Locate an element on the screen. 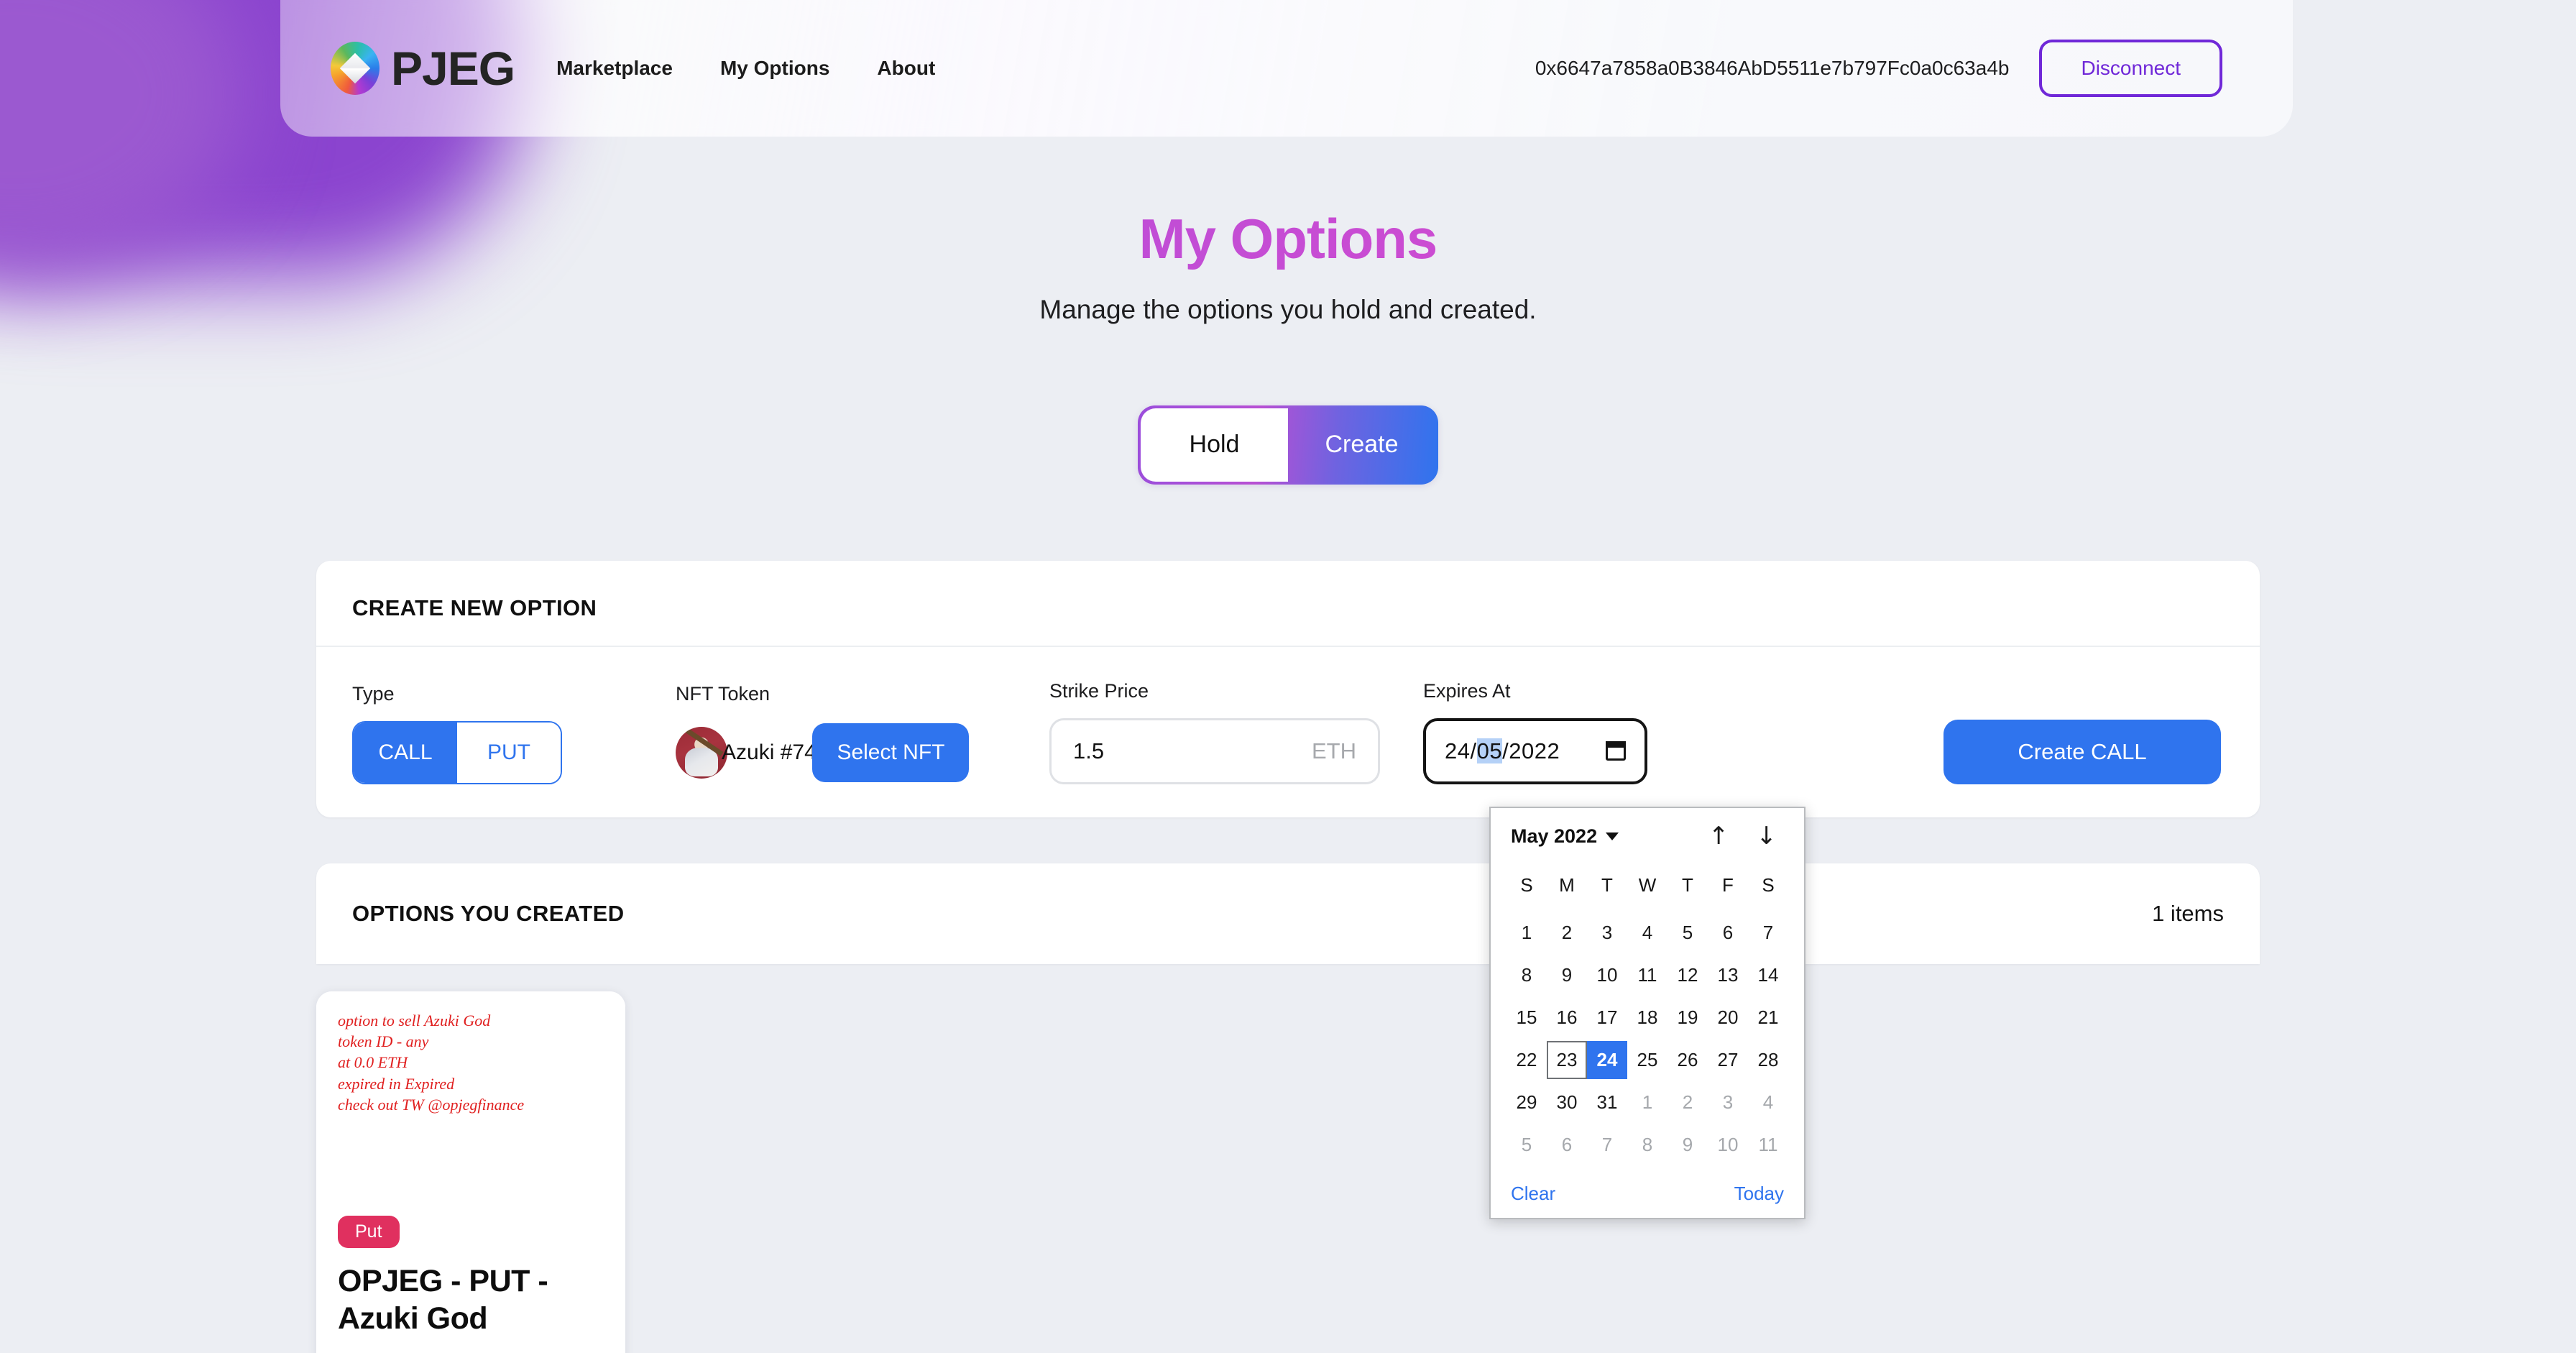 This screenshot has width=2576, height=1353. datepicker-clear-button: Clear is located at coordinates (1533, 1194).